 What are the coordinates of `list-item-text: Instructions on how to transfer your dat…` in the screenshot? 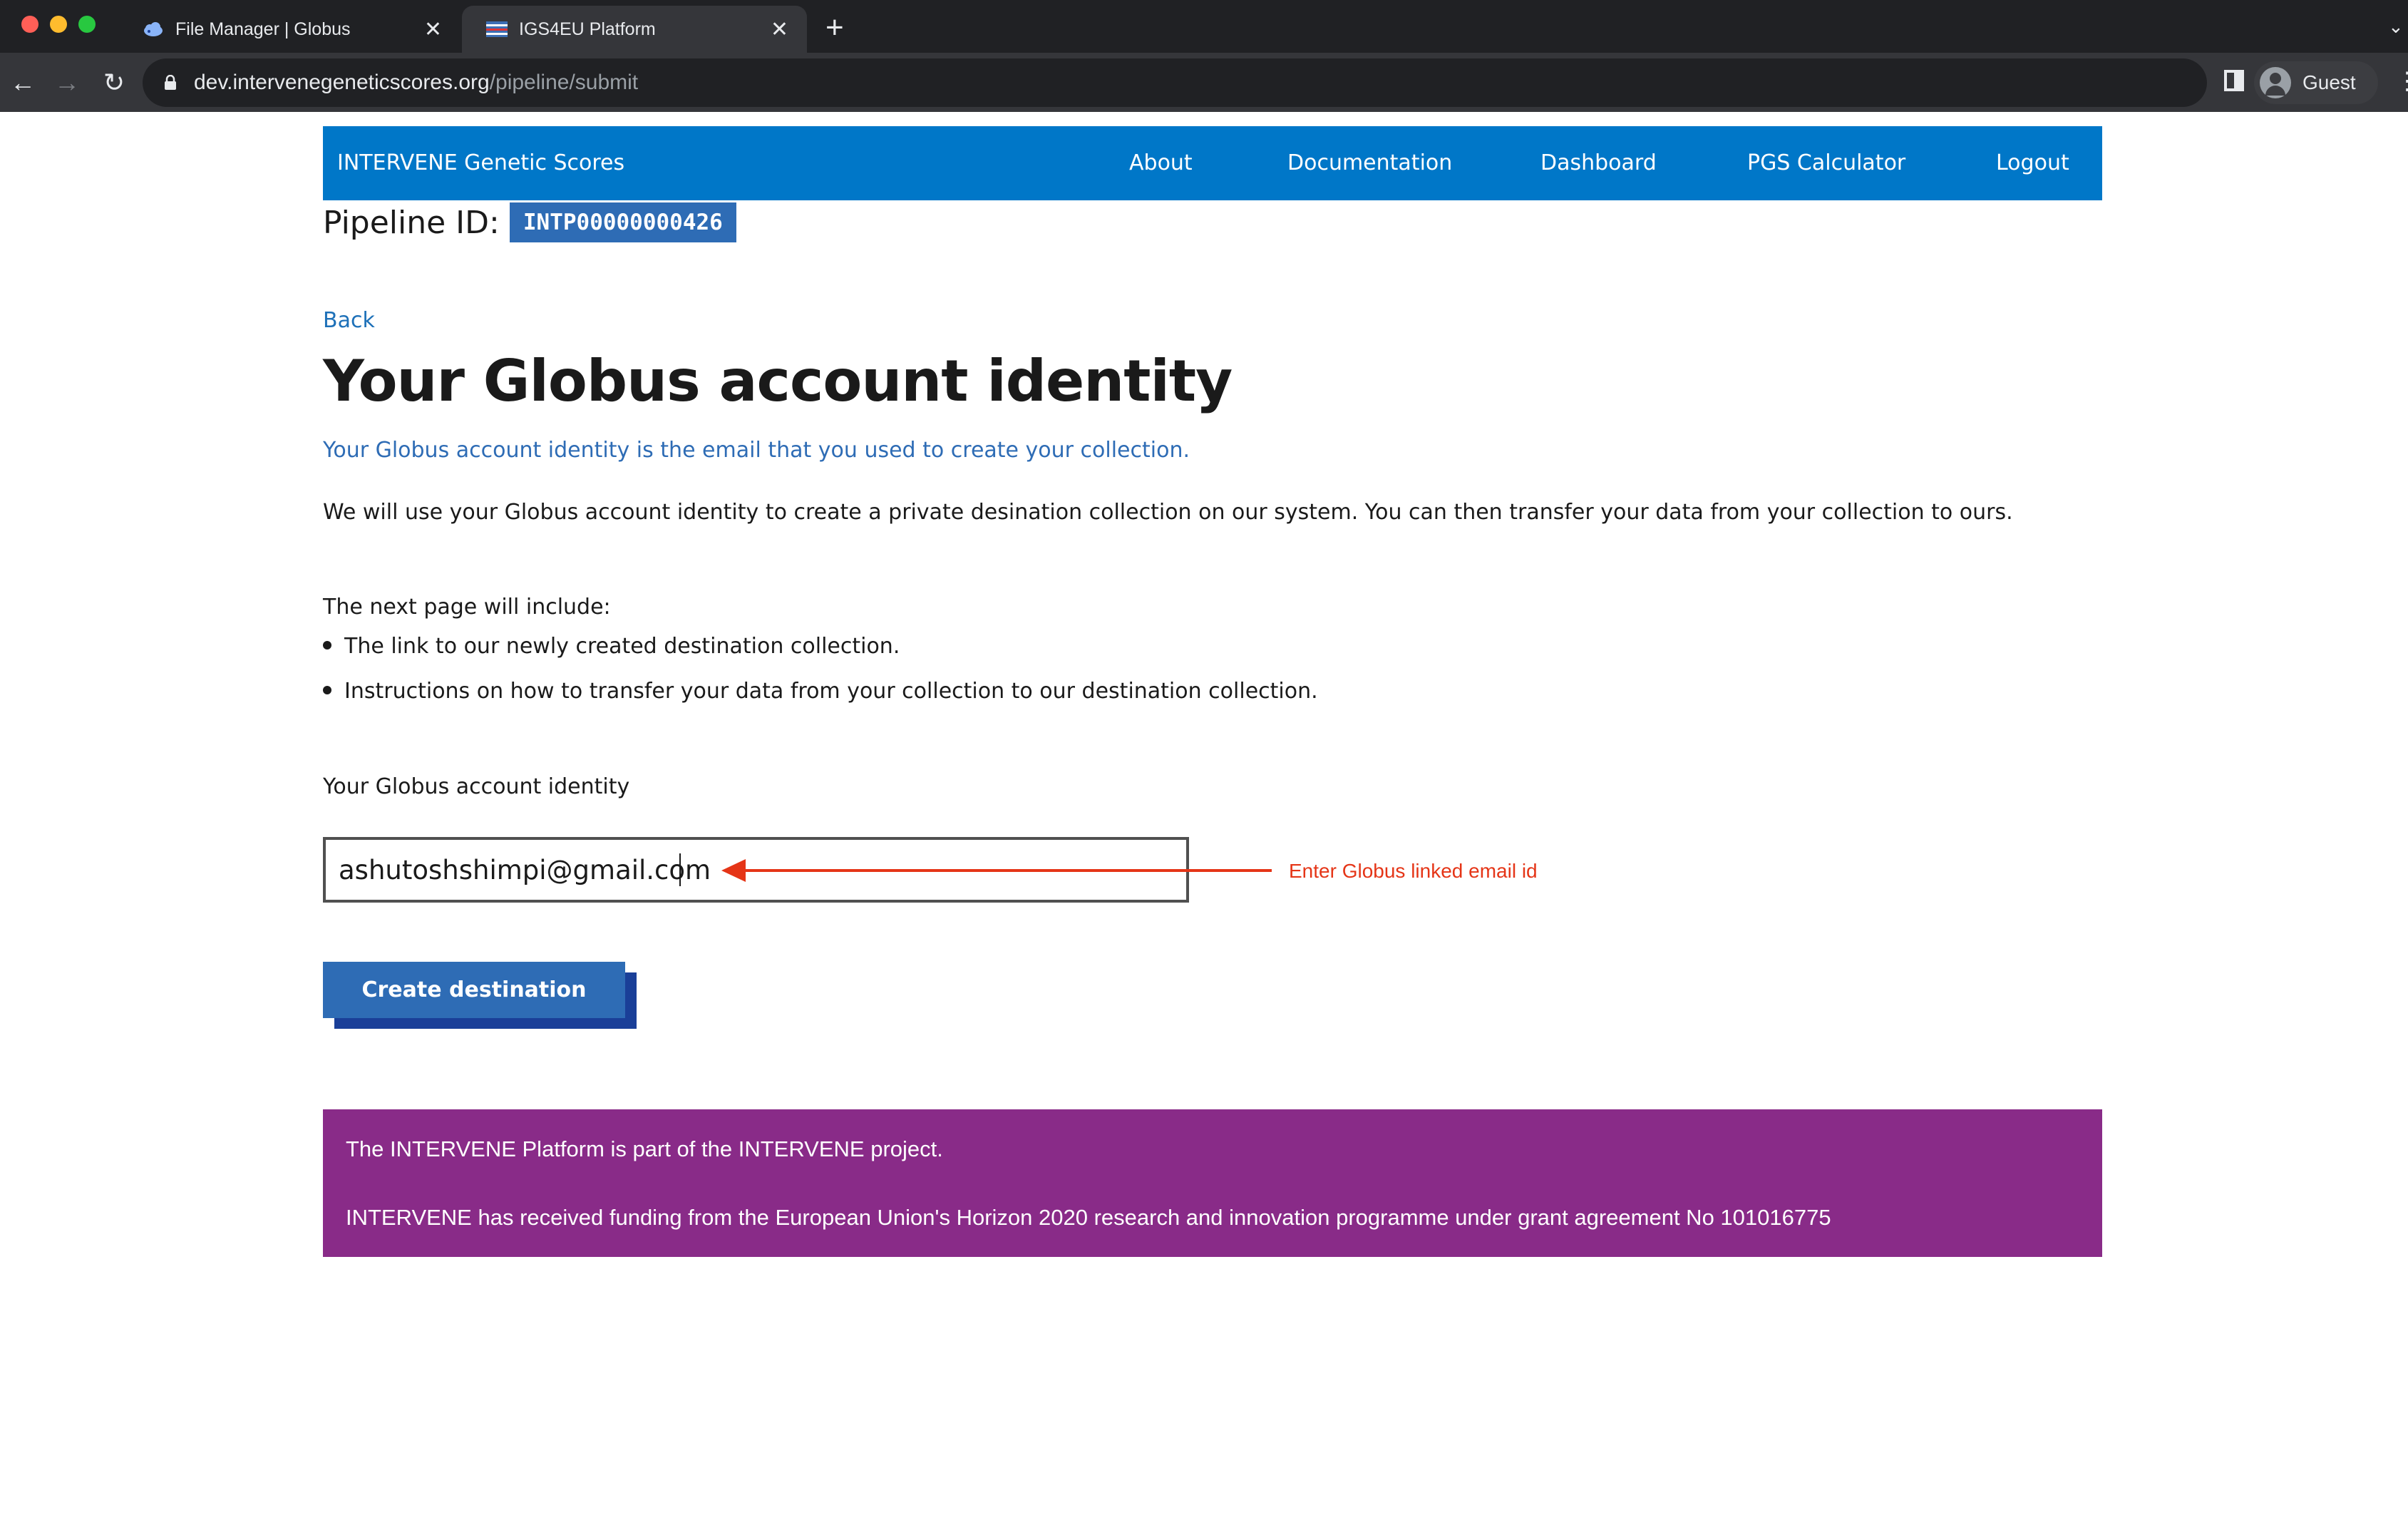 It's located at (831, 691).